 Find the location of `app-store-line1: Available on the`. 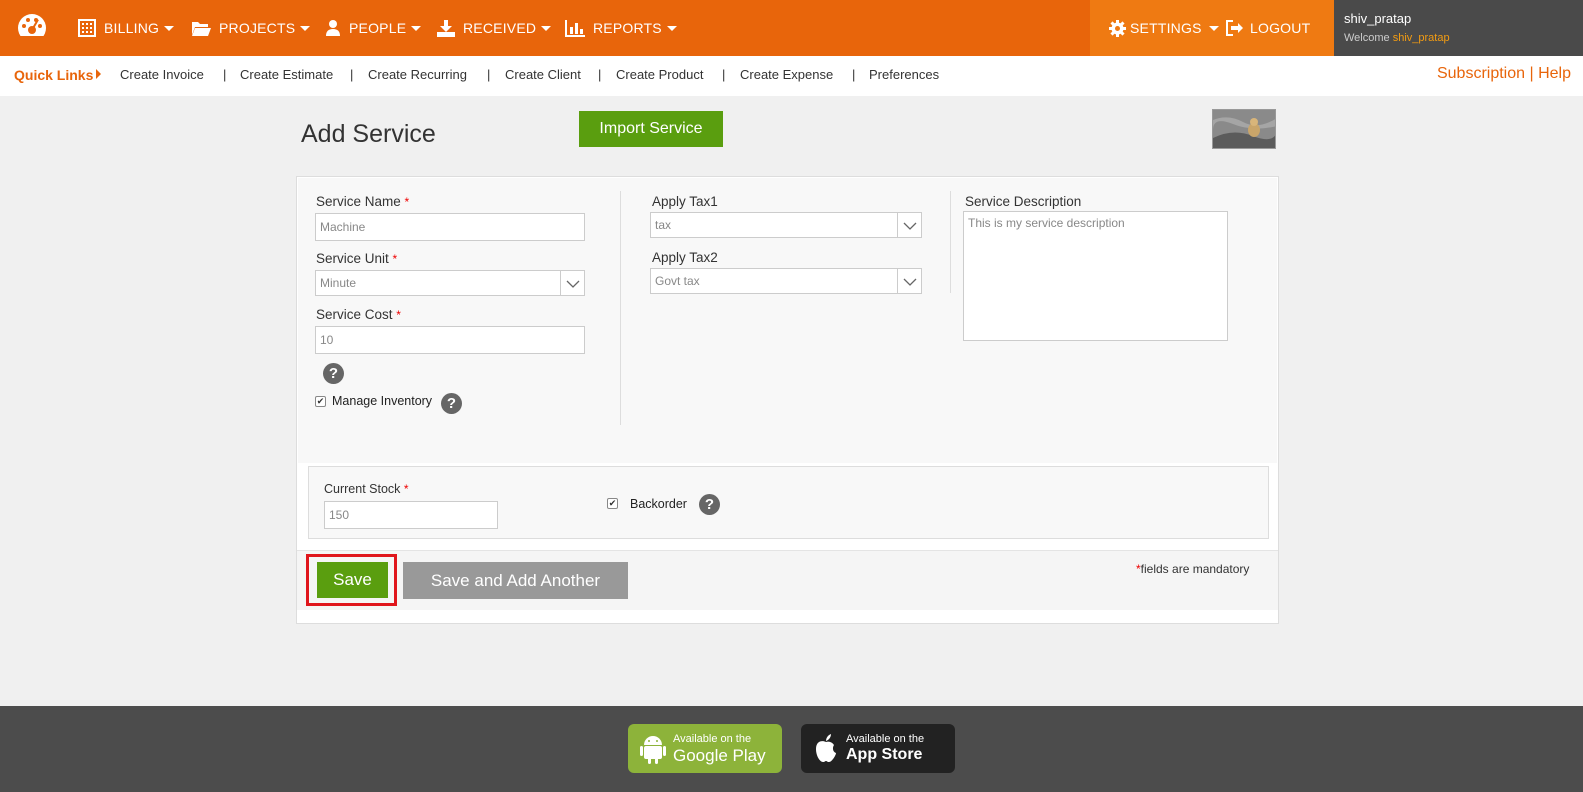

app-store-line1: Available on the is located at coordinates (885, 739).